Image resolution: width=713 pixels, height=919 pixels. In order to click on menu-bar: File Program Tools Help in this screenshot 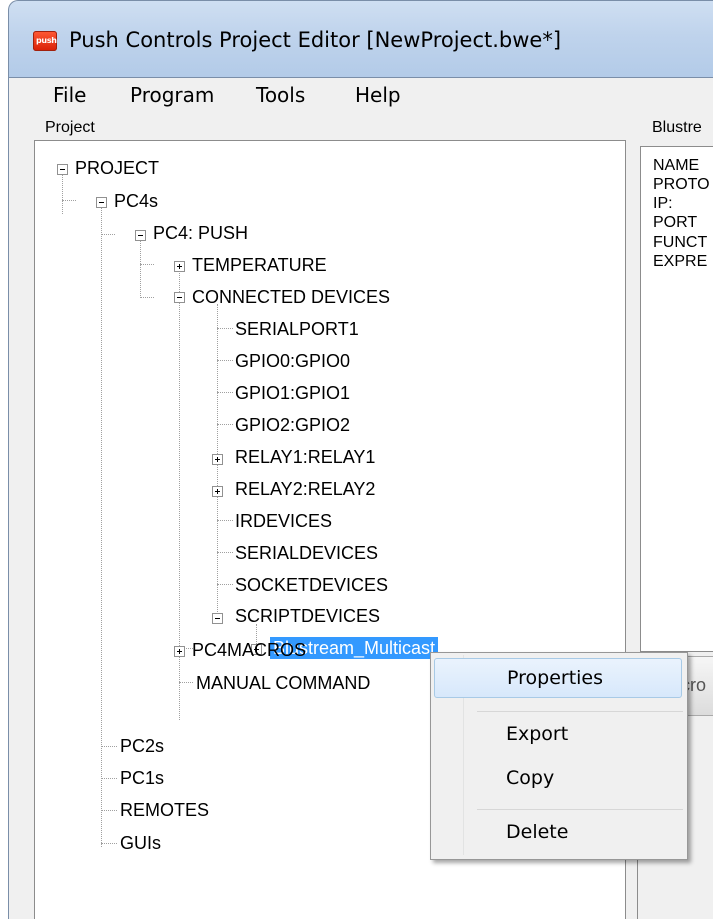, I will do `click(361, 96)`.